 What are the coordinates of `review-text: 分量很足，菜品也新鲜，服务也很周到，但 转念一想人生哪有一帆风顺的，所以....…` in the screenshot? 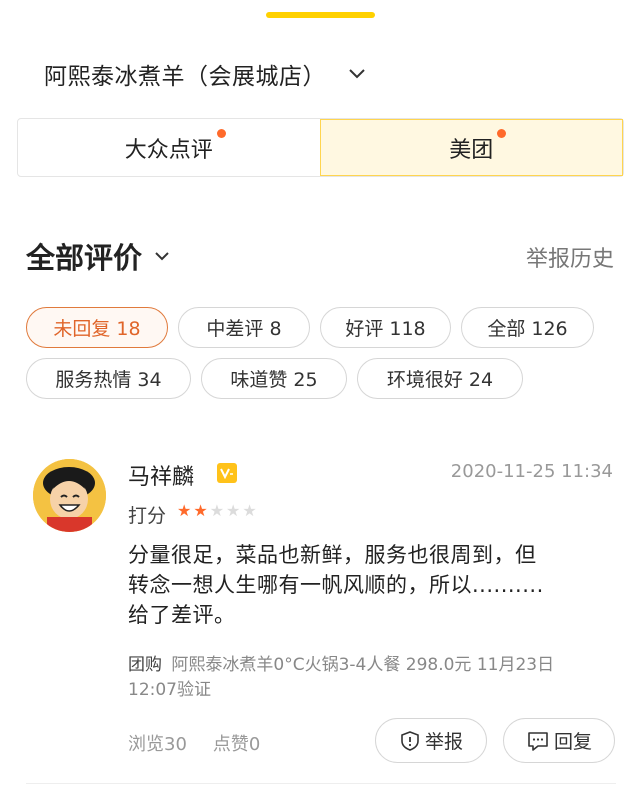 It's located at (363, 585).